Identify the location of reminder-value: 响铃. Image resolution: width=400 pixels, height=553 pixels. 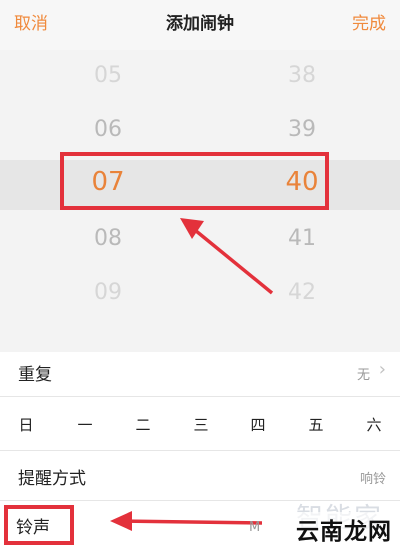
(372, 479).